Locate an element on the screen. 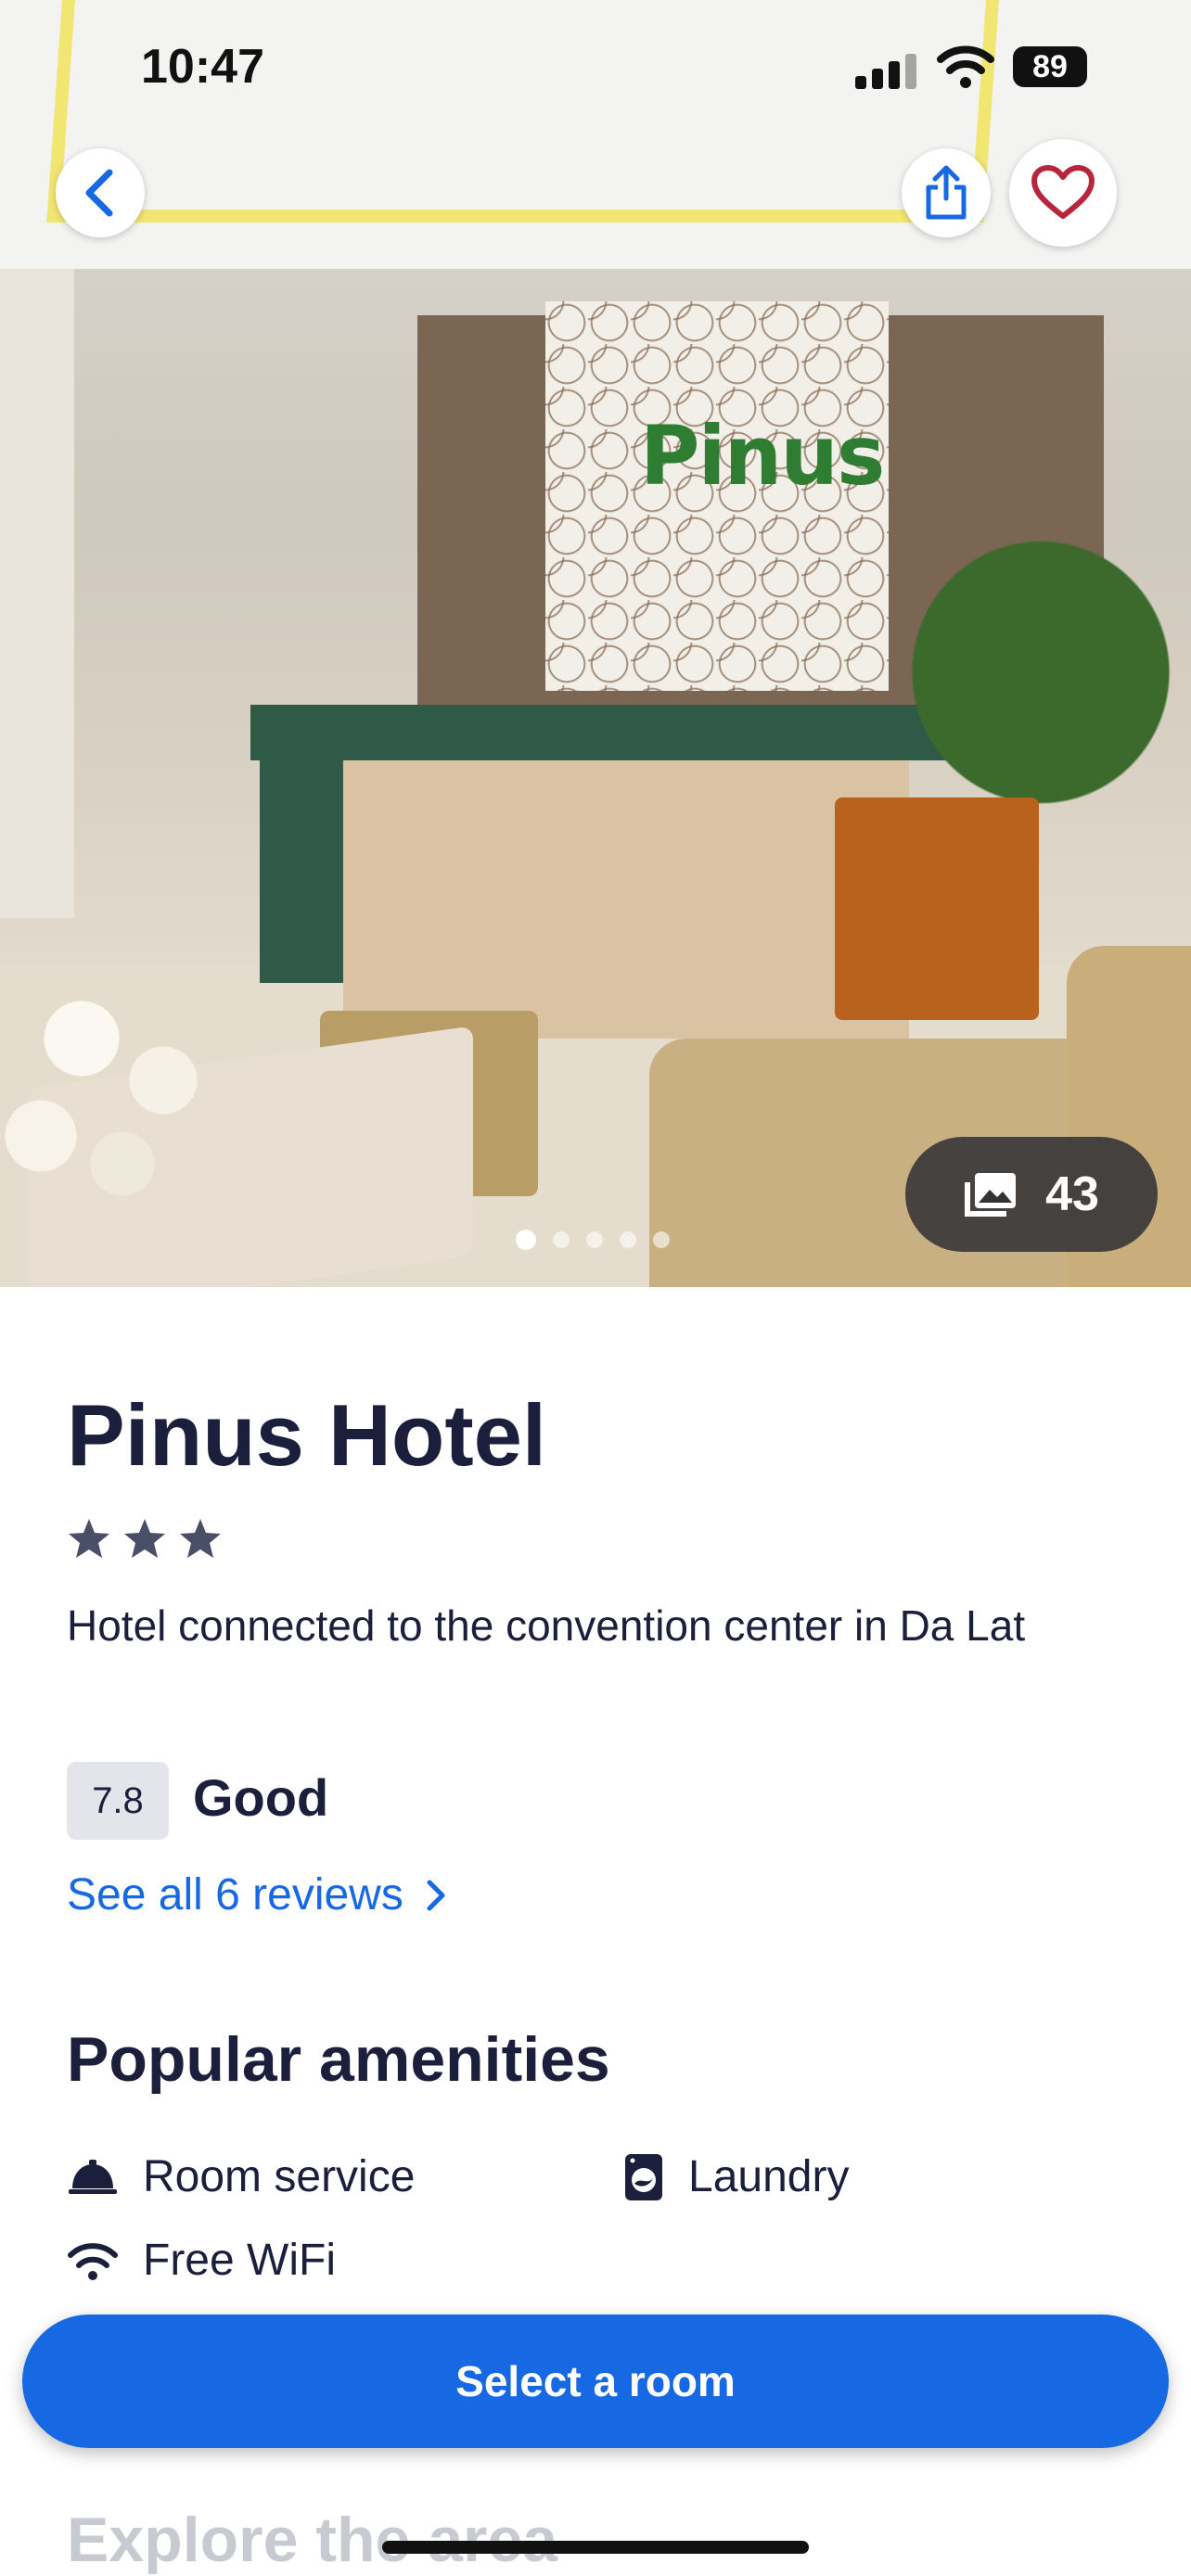 This screenshot has height=2576, width=1191. rating-label: Good is located at coordinates (261, 1798).